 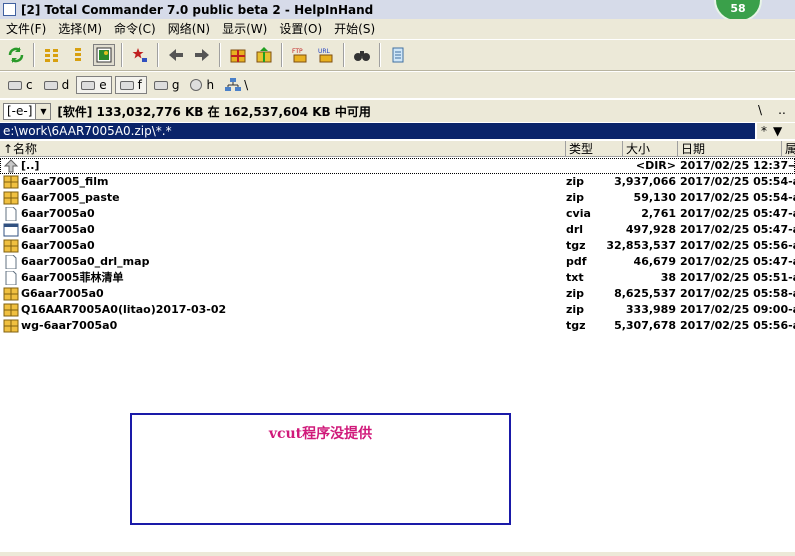 What do you see at coordinates (397, 166) in the screenshot?
I see `file-row: [..] <DIR> 2017/02/25 12:37—` at bounding box center [397, 166].